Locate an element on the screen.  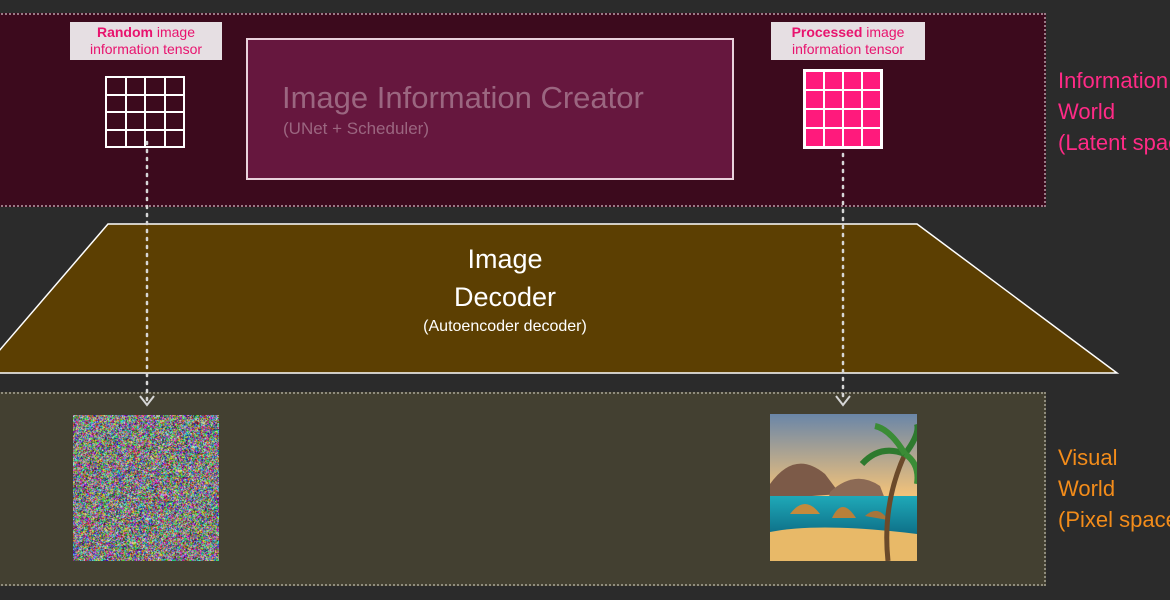
visual-world-label: Visual World (Pixel space) is located at coordinates (1114, 488).